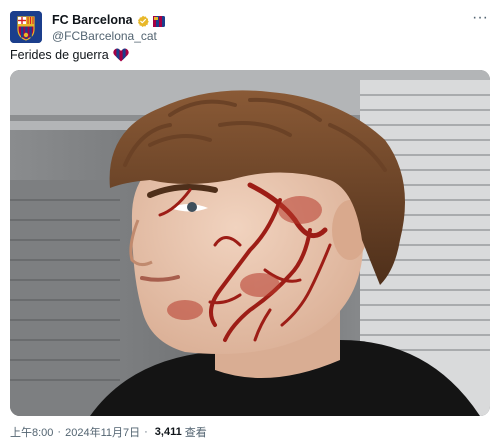 The width and height of the screenshot is (500, 440). What do you see at coordinates (108, 27) in the screenshot?
I see `account-names: FC Barcelona @FCBarcelona_cat` at bounding box center [108, 27].